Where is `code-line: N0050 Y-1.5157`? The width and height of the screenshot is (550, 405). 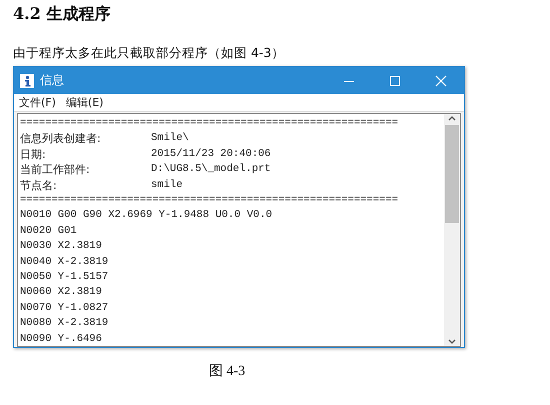
code-line: N0050 Y-1.5157 is located at coordinates (65, 278).